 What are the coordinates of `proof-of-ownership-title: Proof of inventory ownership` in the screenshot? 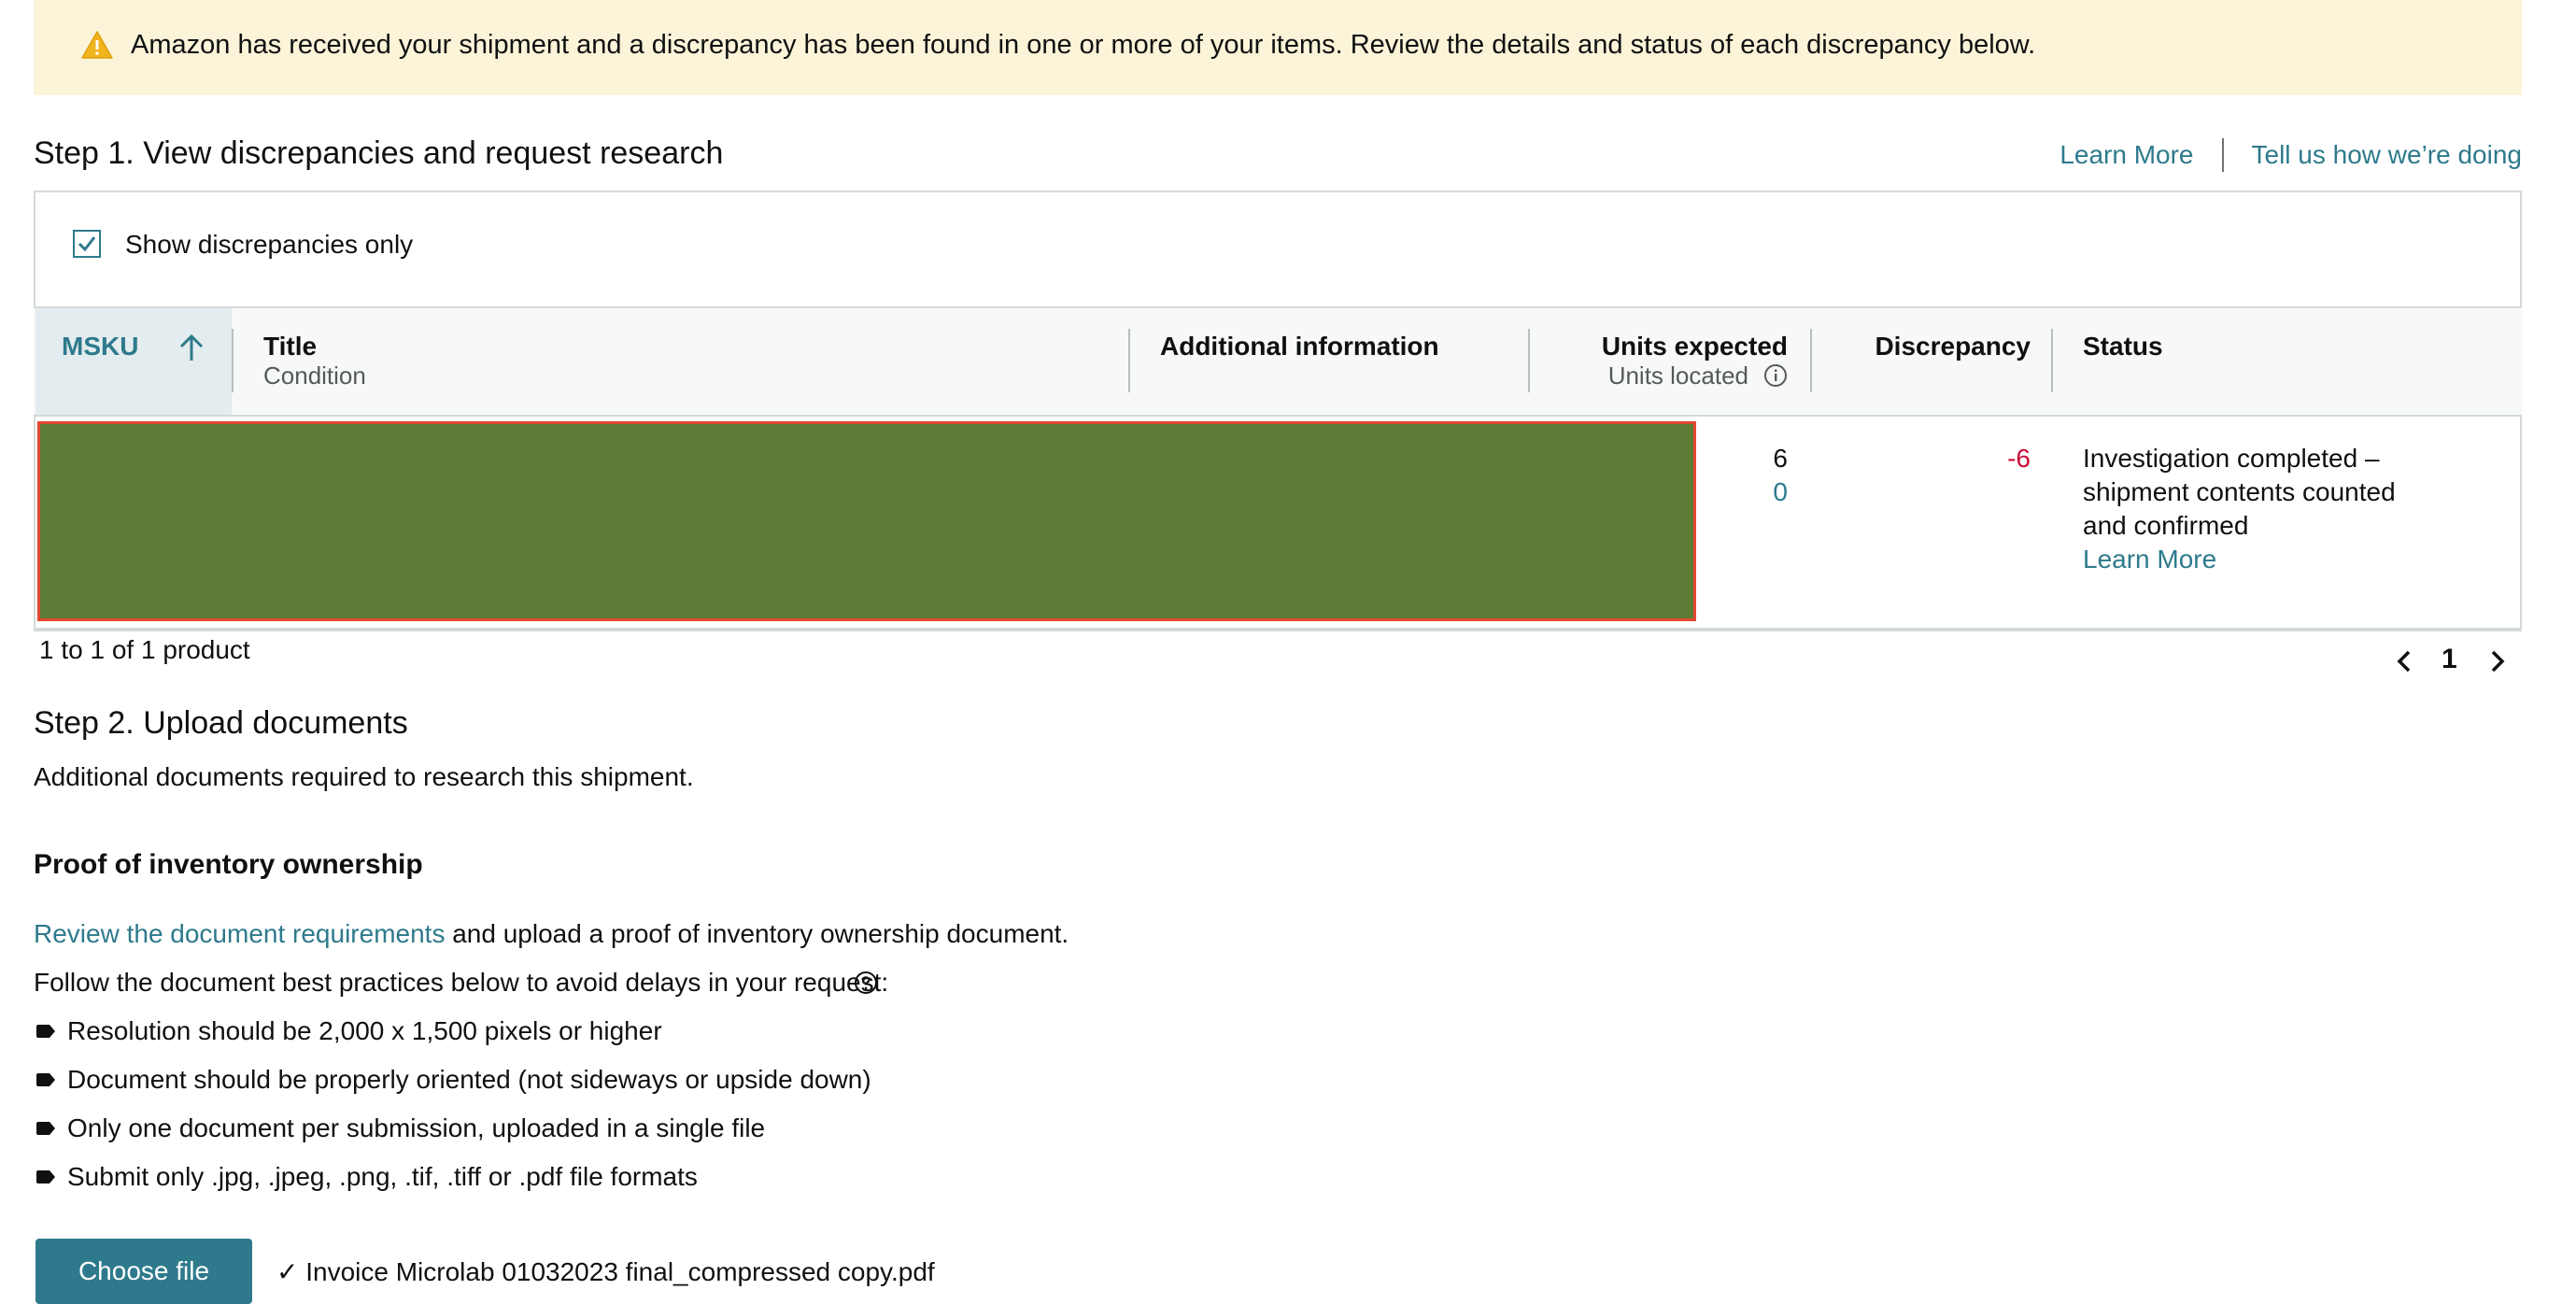 It's located at (228, 865).